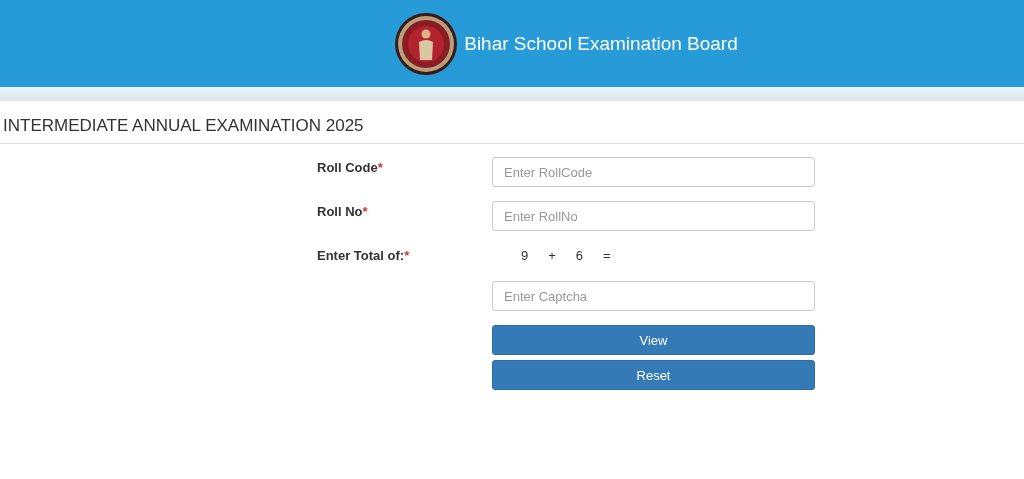 The image size is (1024, 479). What do you see at coordinates (342, 211) in the screenshot?
I see `field-label: Roll No*` at bounding box center [342, 211].